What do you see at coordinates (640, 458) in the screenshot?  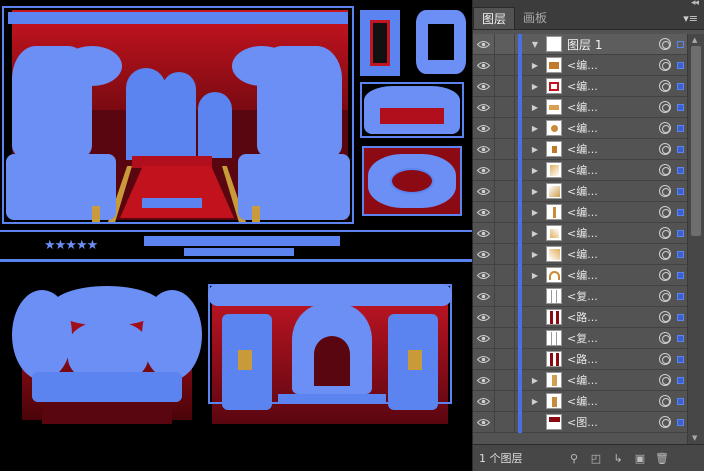 I see `new-layer-icon: ▣` at bounding box center [640, 458].